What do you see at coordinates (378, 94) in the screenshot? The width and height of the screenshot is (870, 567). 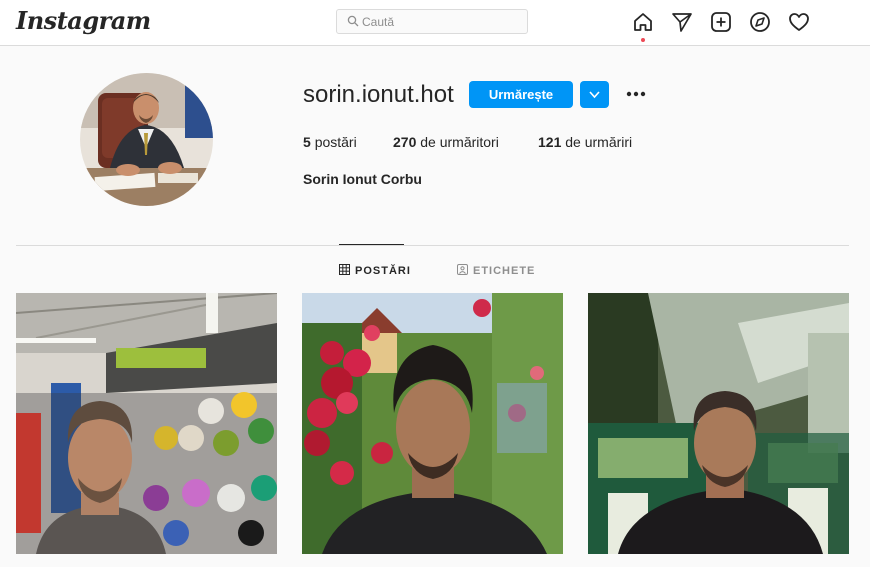 I see `profile-username: sorin.ionut.hot` at bounding box center [378, 94].